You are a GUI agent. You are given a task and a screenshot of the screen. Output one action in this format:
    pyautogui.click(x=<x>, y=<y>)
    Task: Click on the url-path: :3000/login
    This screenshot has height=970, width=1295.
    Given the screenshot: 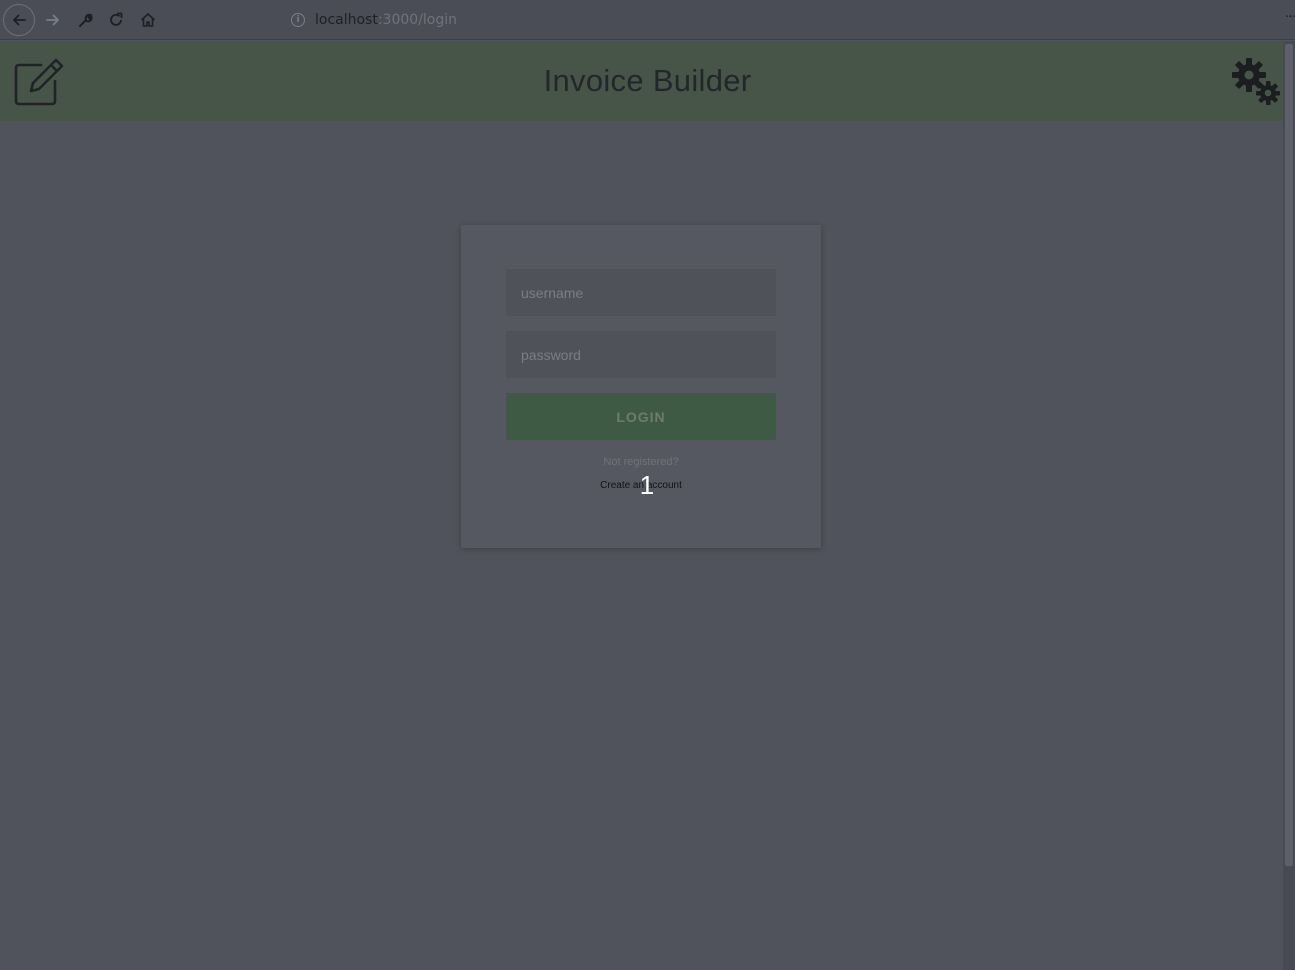 What is the action you would take?
    pyautogui.click(x=417, y=20)
    